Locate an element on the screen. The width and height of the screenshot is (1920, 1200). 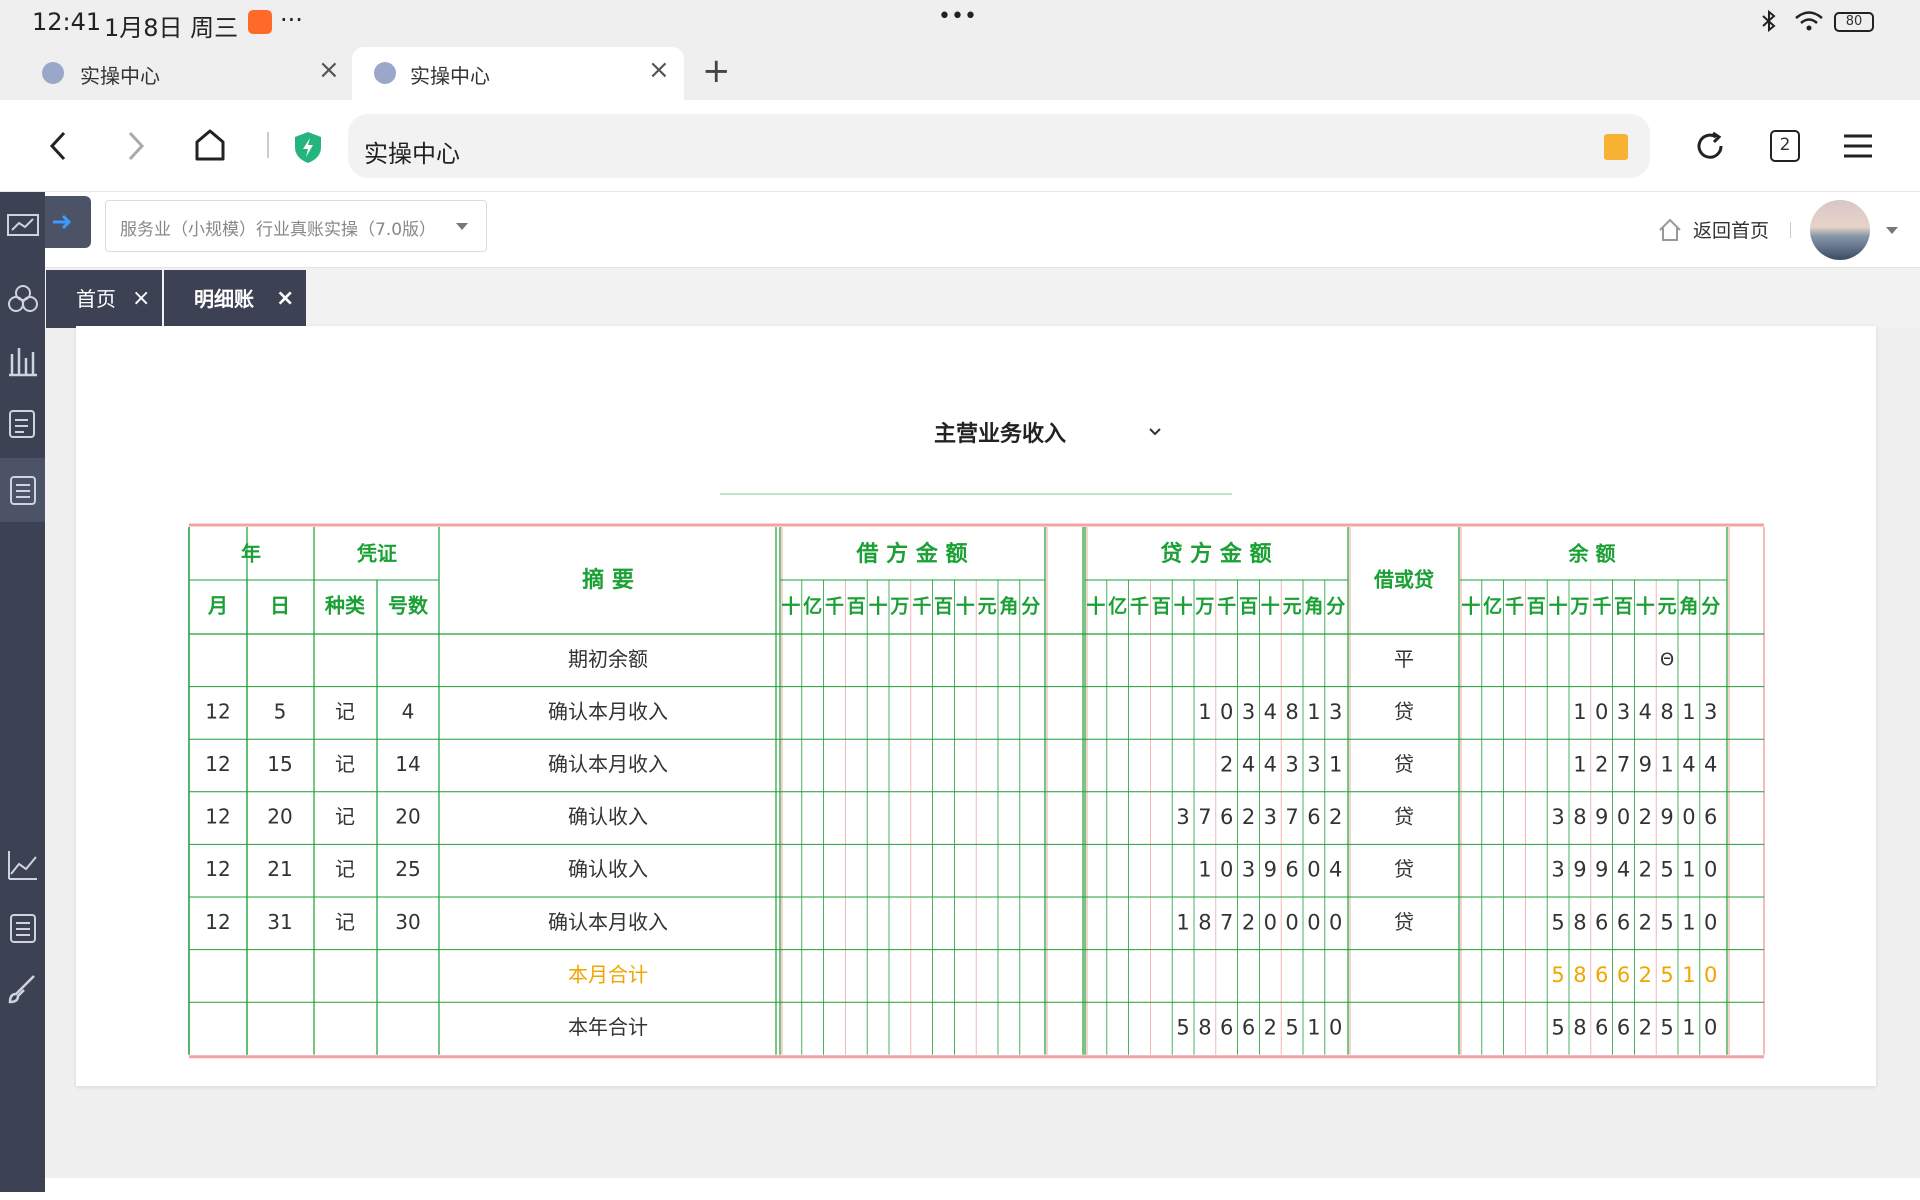
tab-detail-ledger: 明细账 × is located at coordinates (235, 299).